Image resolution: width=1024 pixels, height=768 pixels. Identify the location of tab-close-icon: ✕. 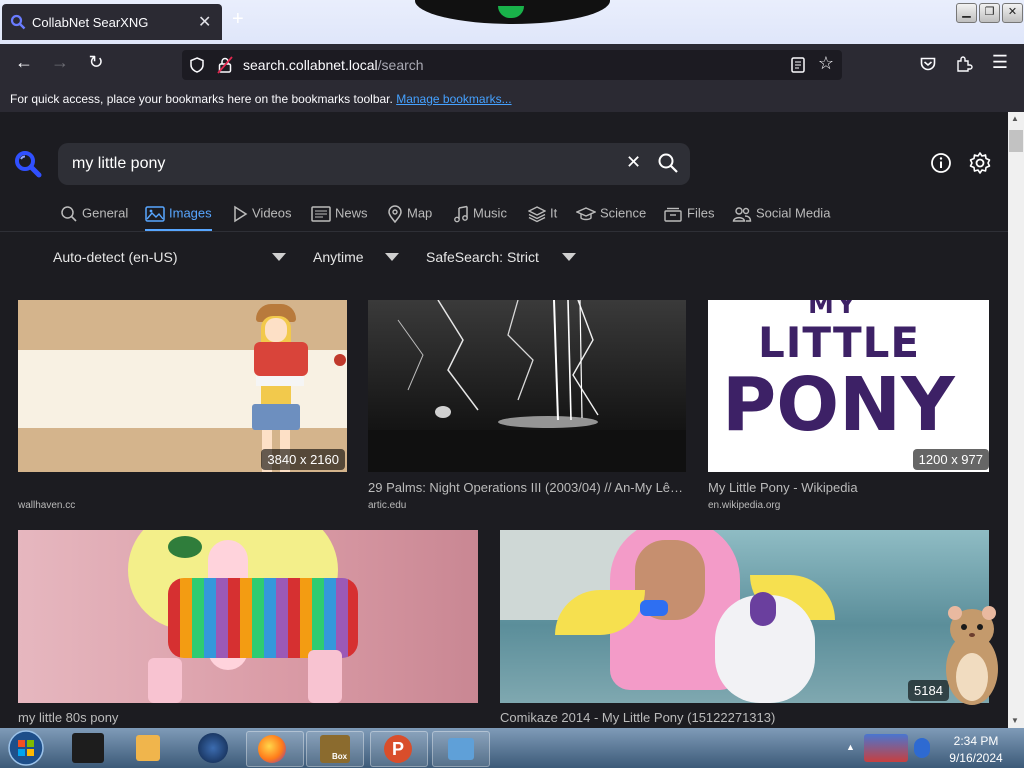
(204, 22).